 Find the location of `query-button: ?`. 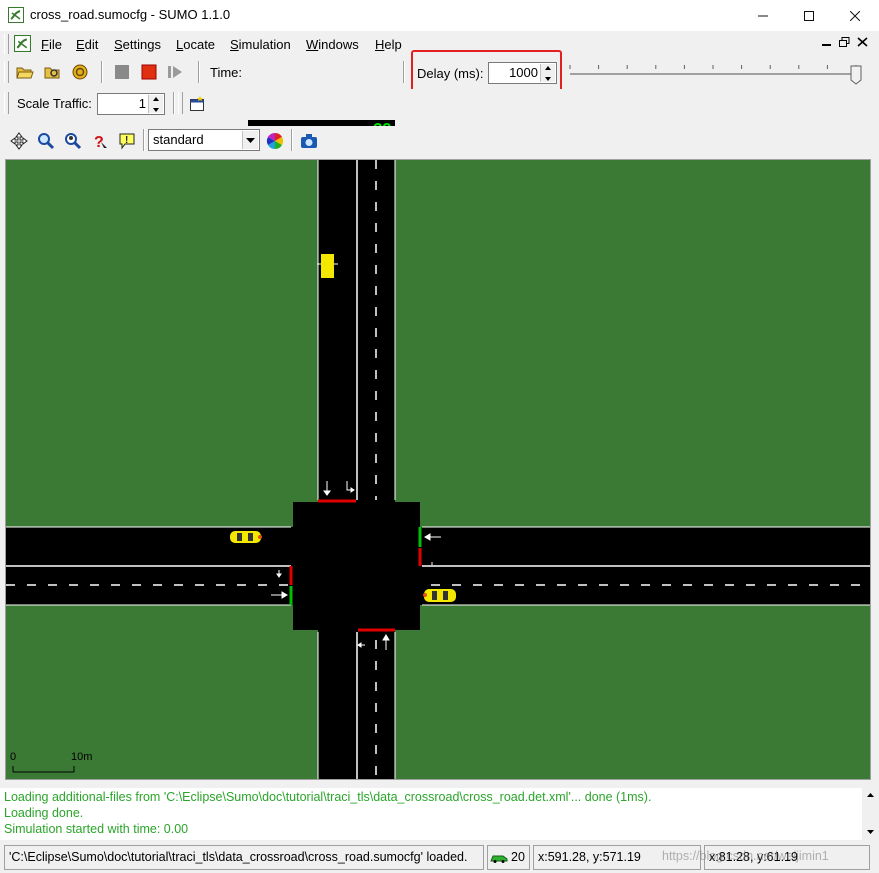

query-button: ? is located at coordinates (100, 141).